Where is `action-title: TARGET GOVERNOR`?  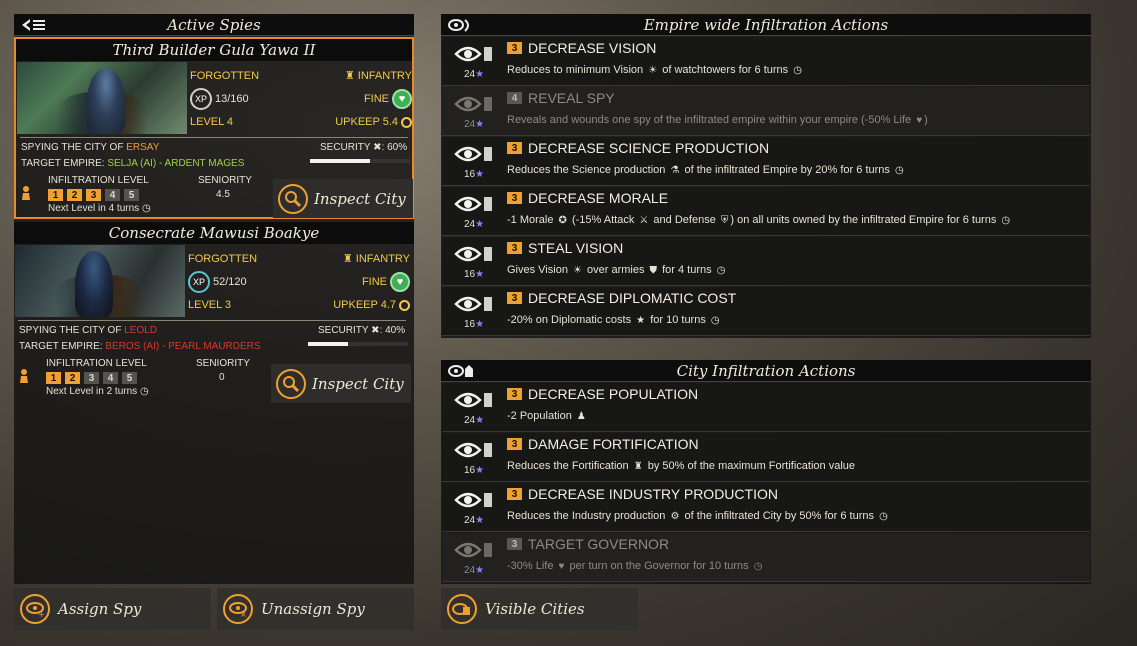 action-title: TARGET GOVERNOR is located at coordinates (599, 544).